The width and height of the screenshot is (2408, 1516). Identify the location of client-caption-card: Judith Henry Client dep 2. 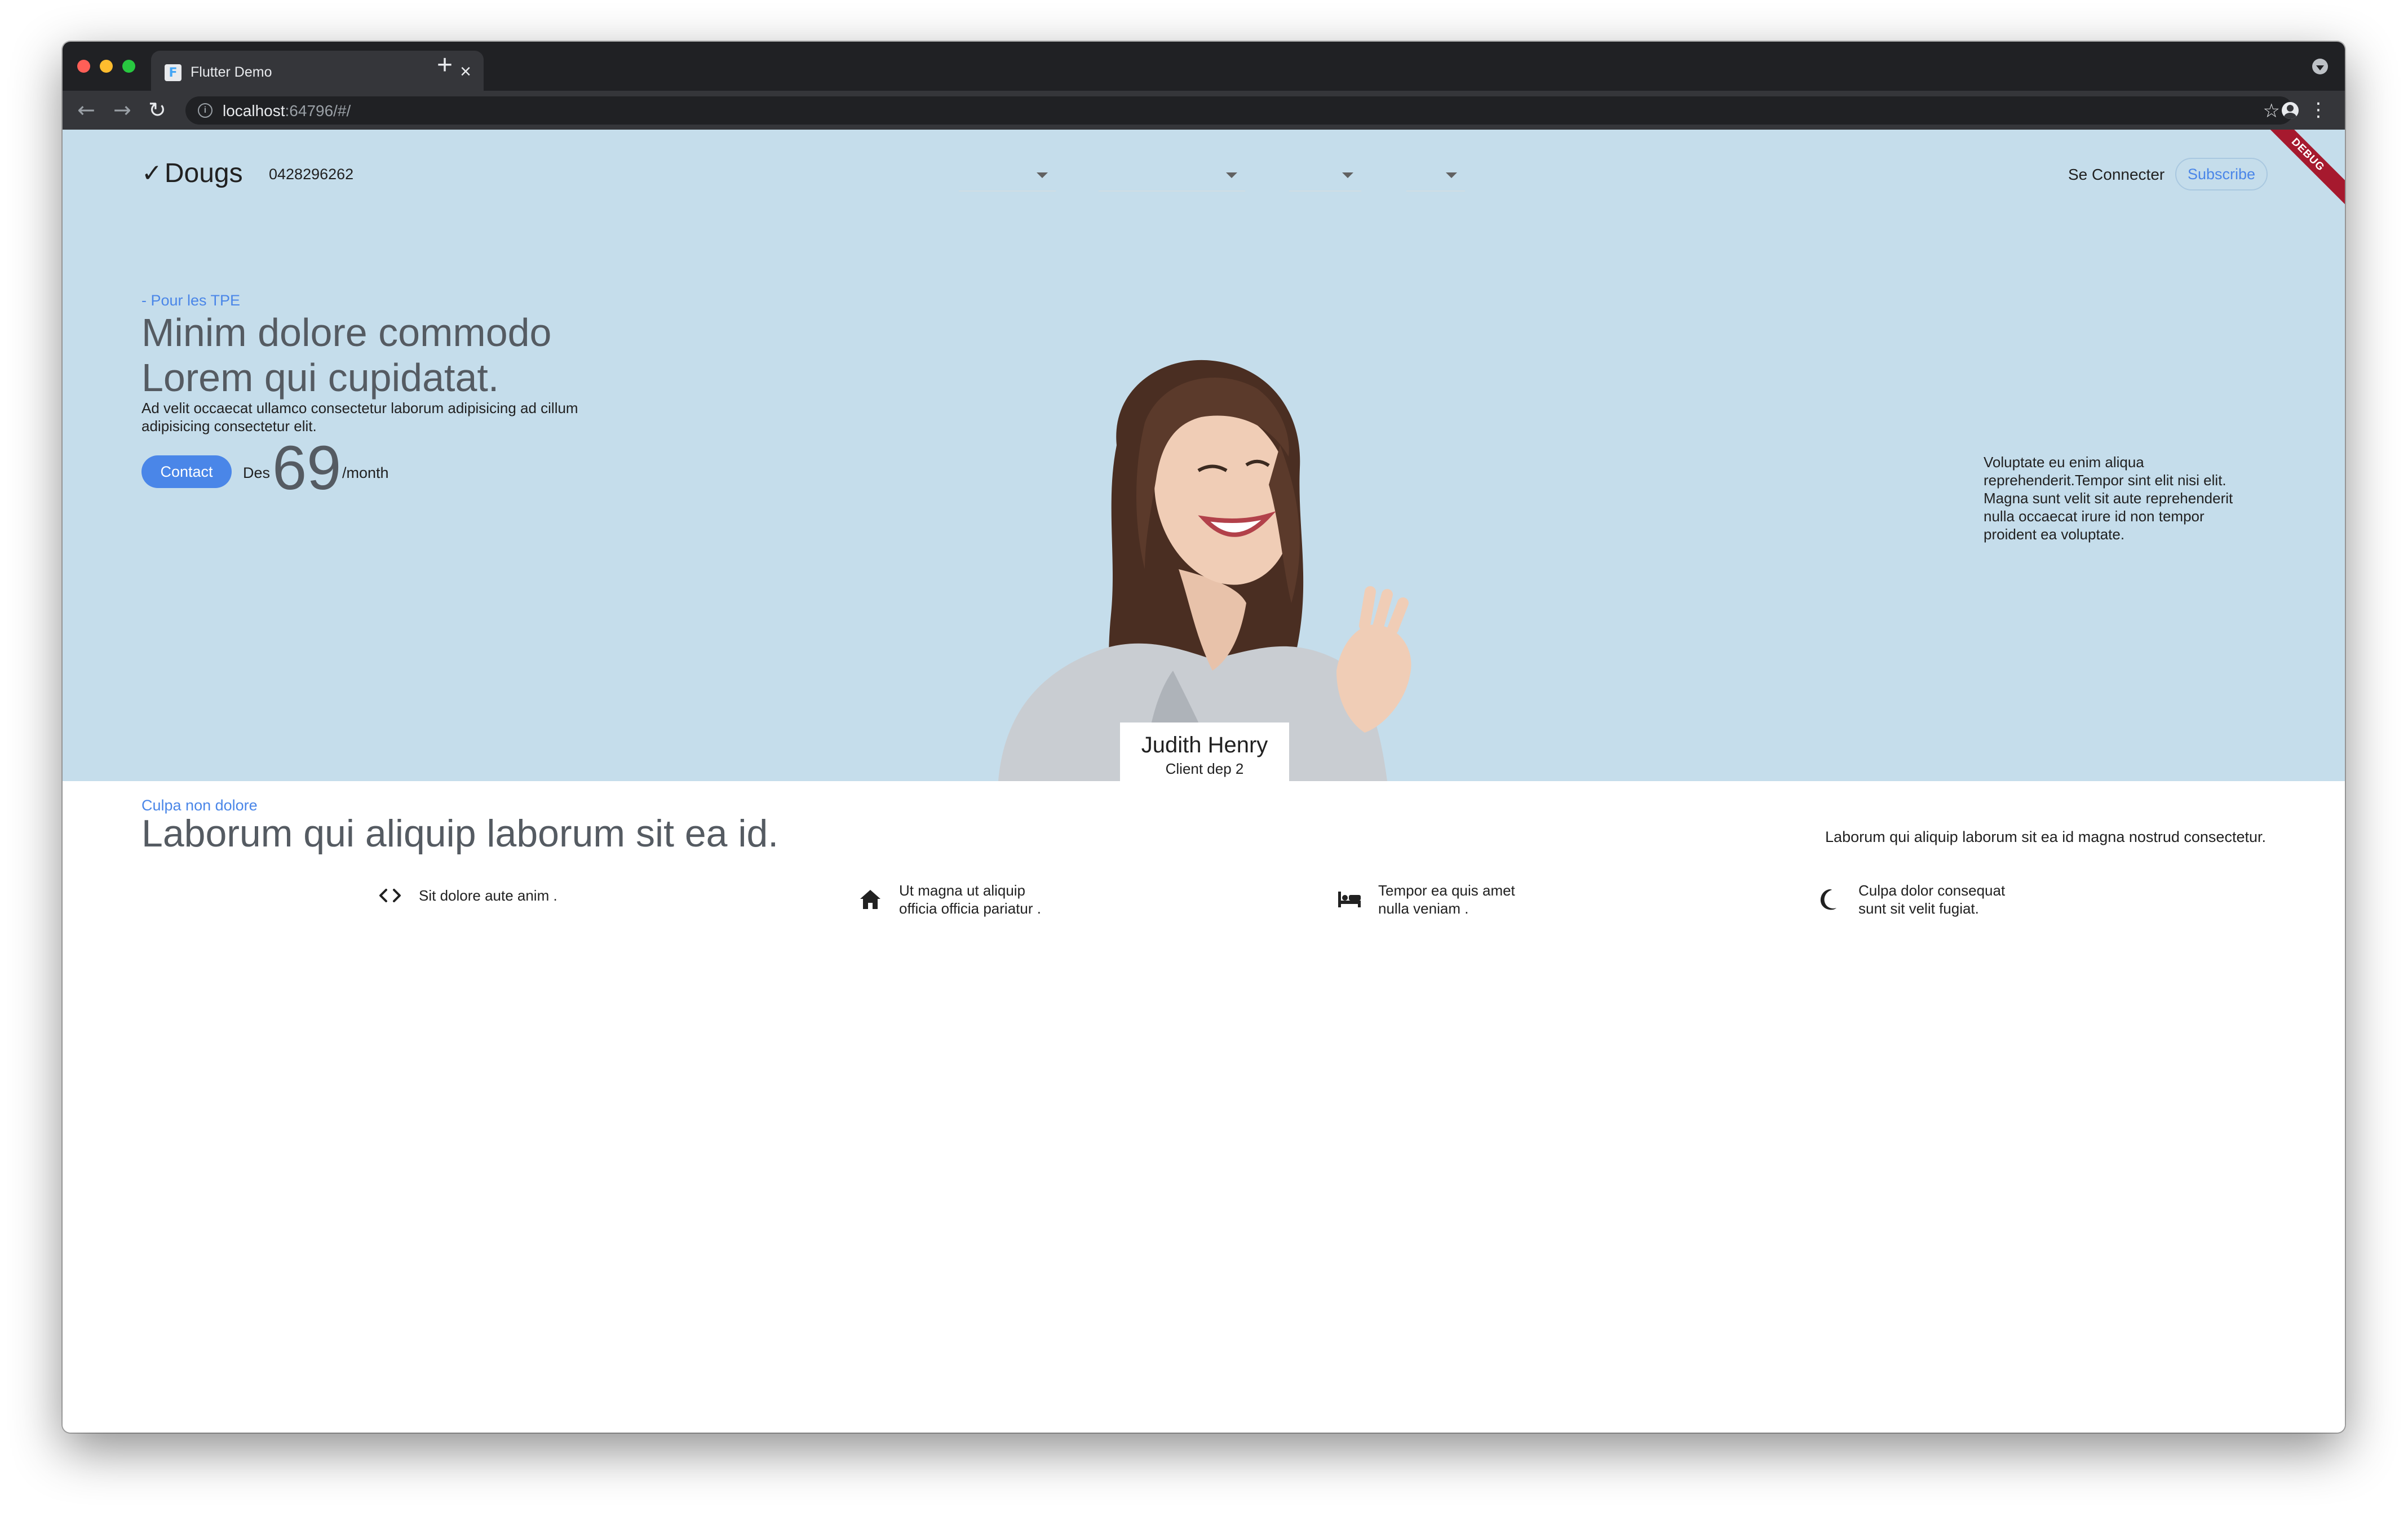
(1204, 754).